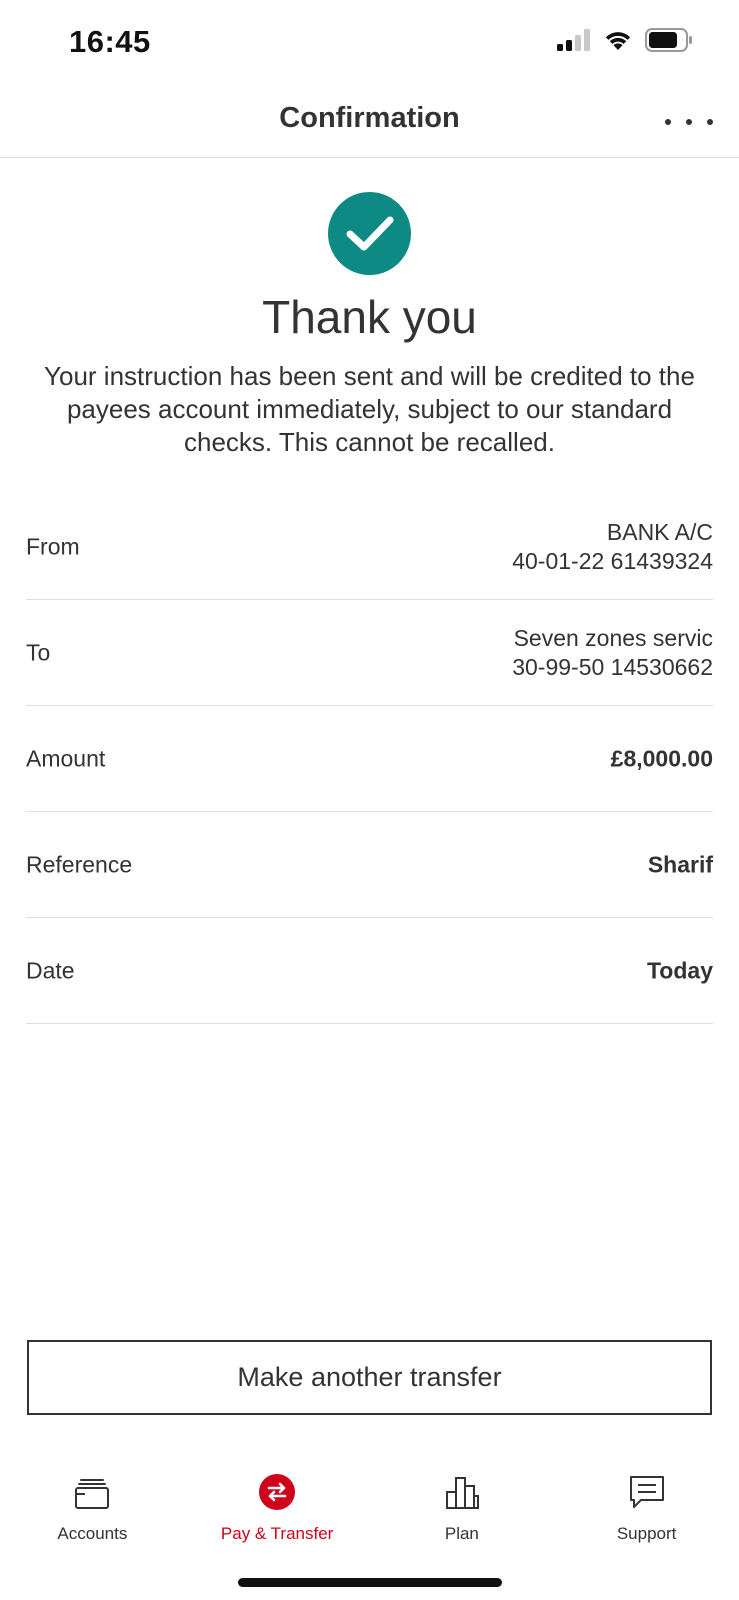 Image resolution: width=739 pixels, height=1600 pixels. I want to click on tab-pay-transfer: Pay & Transfer, so click(277, 1510).